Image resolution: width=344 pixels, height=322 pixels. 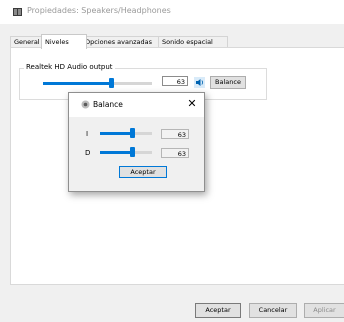 What do you see at coordinates (88, 153) in the screenshot?
I see `right-channel-label: D` at bounding box center [88, 153].